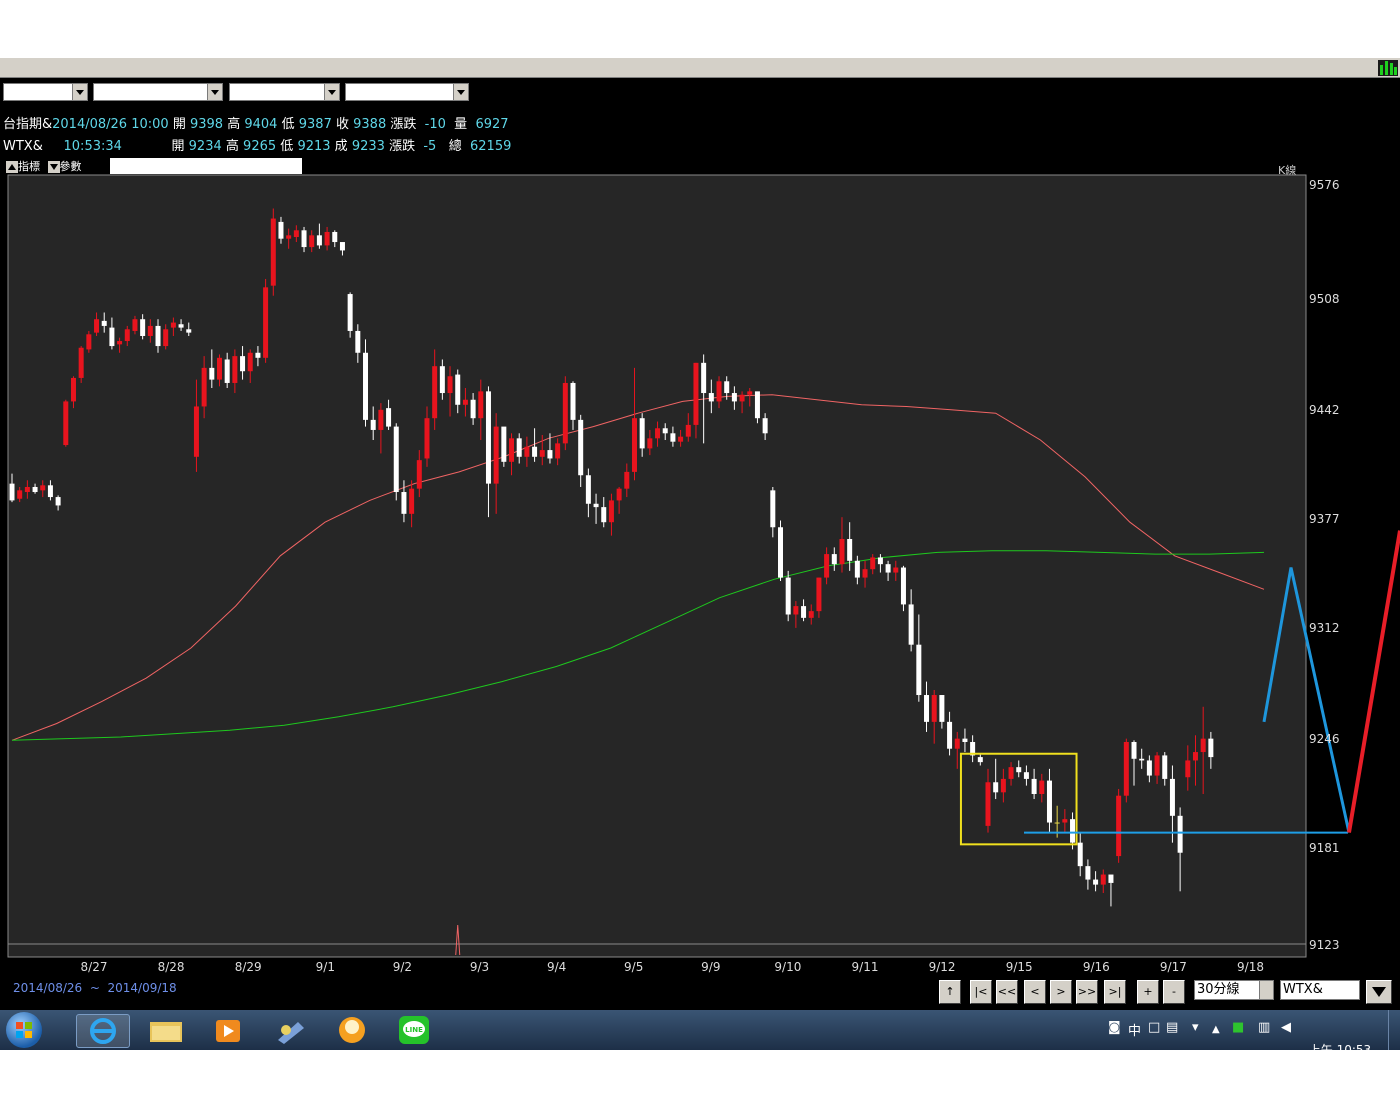 Image resolution: width=1400 pixels, height=1114 pixels. I want to click on tab-params: 參數, so click(64, 166).